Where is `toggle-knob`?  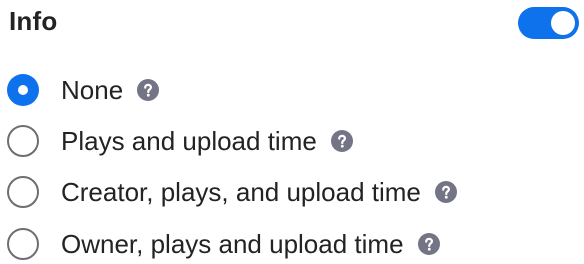 toggle-knob is located at coordinates (563, 23).